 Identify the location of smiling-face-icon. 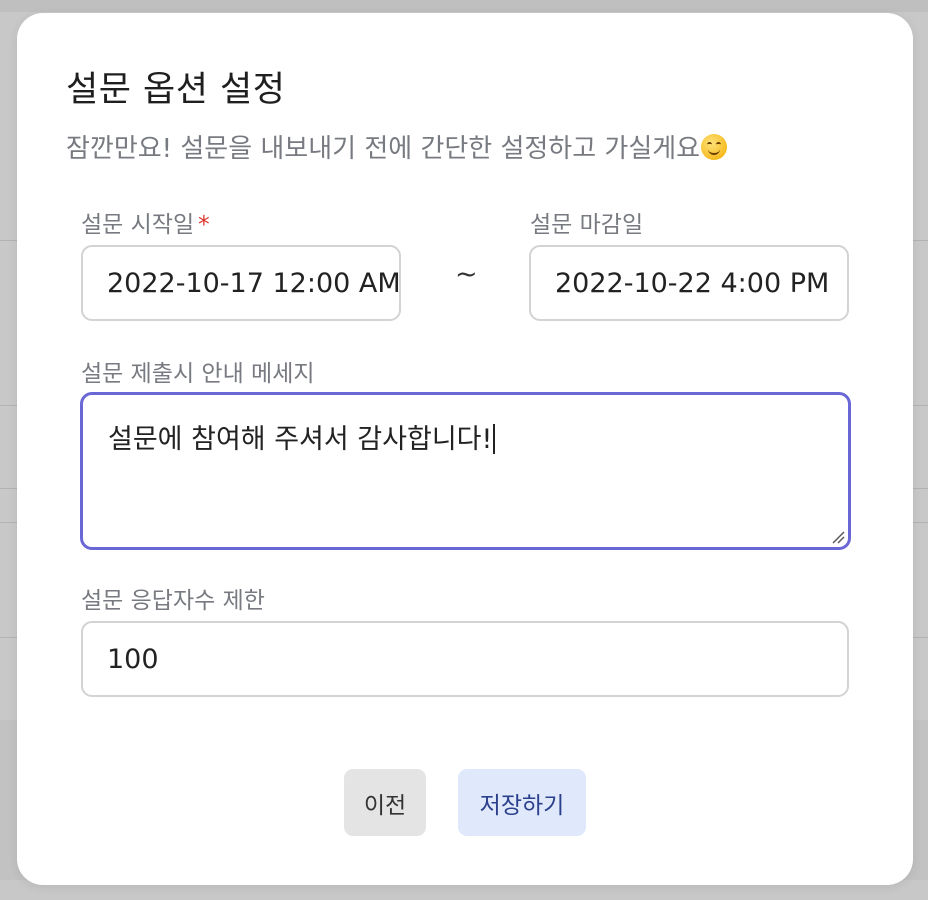
(714, 147).